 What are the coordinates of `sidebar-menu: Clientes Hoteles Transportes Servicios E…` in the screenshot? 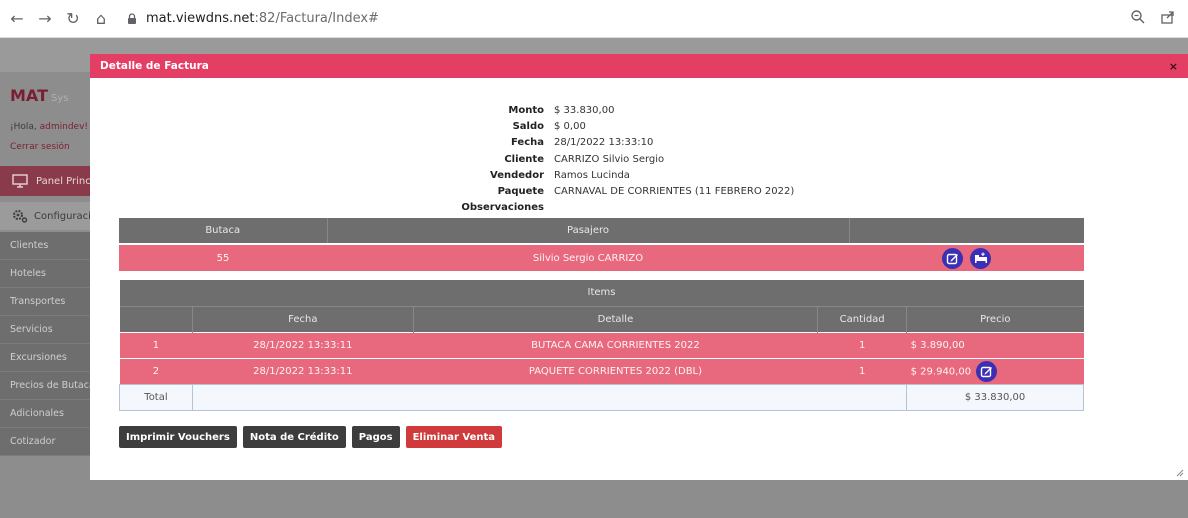 It's located at (45, 344).